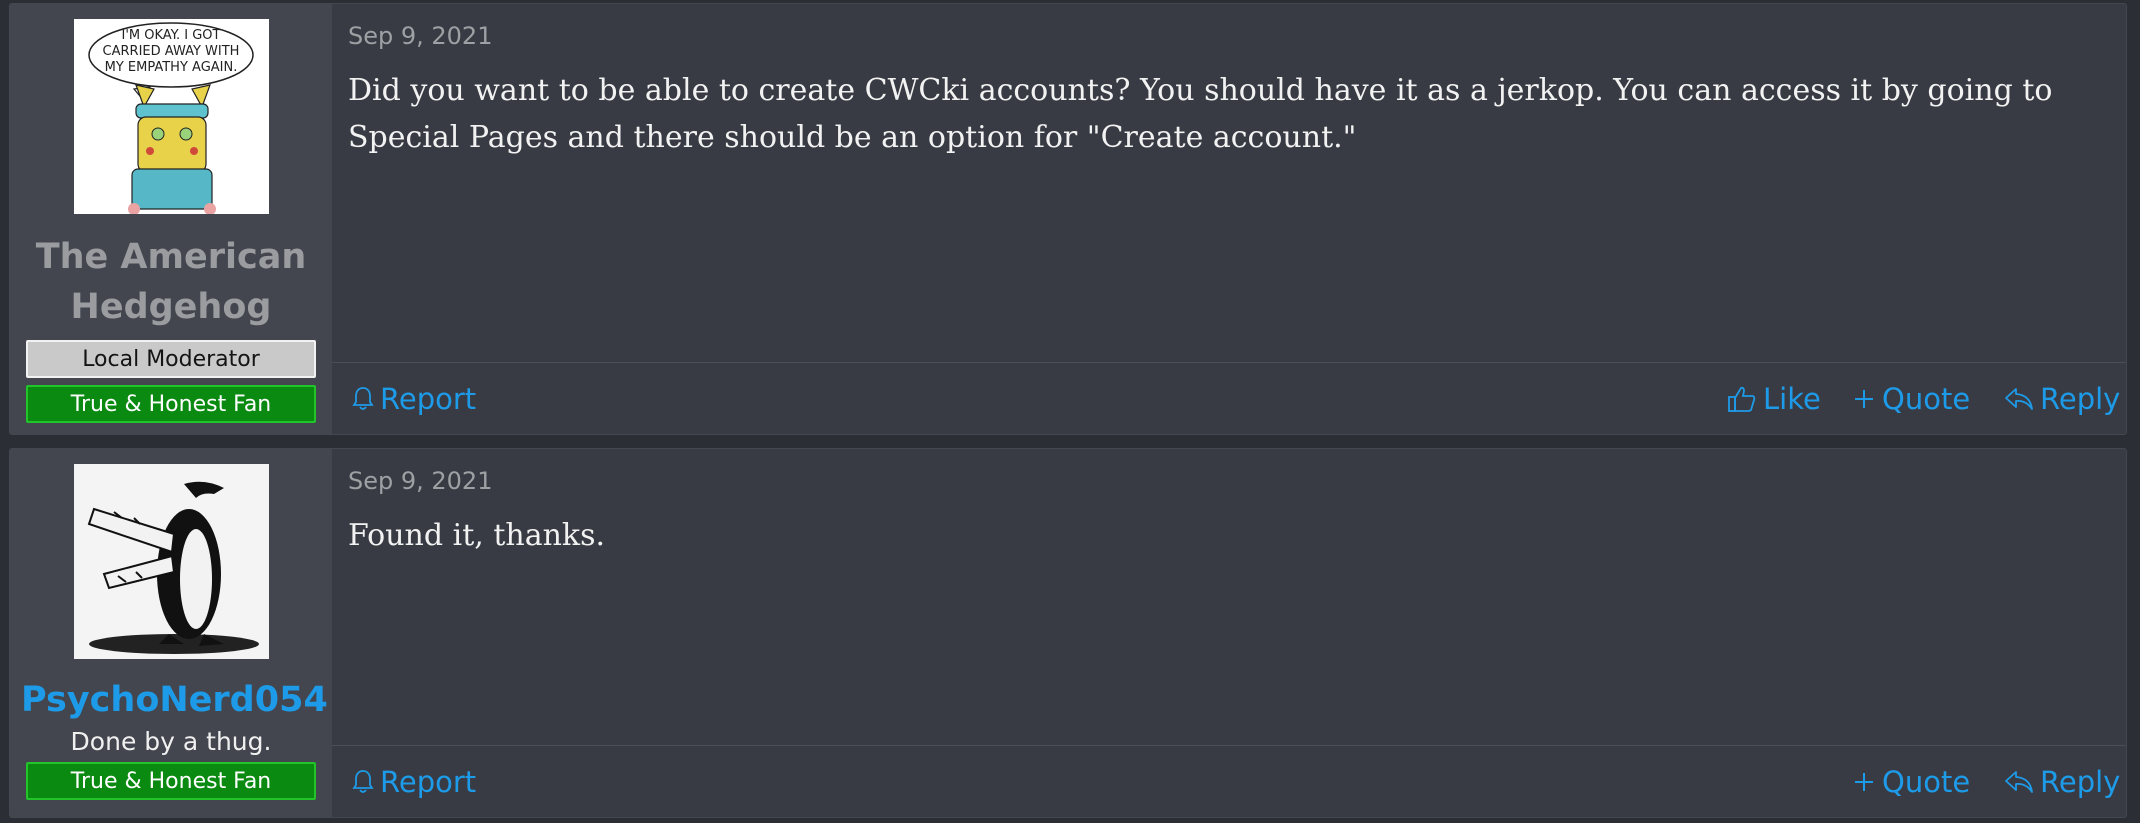 The height and width of the screenshot is (823, 2140). Describe the element at coordinates (477, 535) in the screenshot. I see `post-body: Found it, thanks.` at that location.